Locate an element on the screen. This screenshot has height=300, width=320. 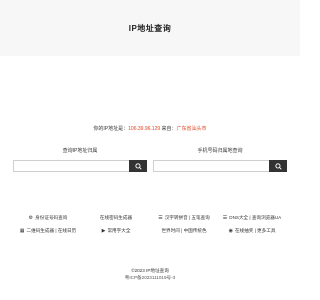
link-qrcode: ▦ 二维码生成器 | 在线日历 is located at coordinates (48, 230).